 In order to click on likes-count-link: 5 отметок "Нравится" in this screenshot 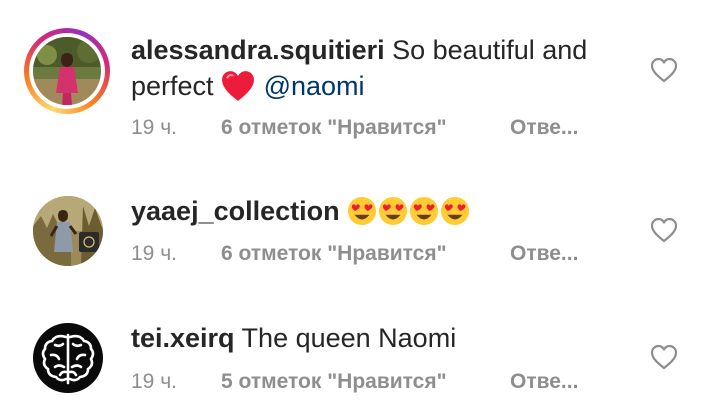, I will do `click(334, 382)`.